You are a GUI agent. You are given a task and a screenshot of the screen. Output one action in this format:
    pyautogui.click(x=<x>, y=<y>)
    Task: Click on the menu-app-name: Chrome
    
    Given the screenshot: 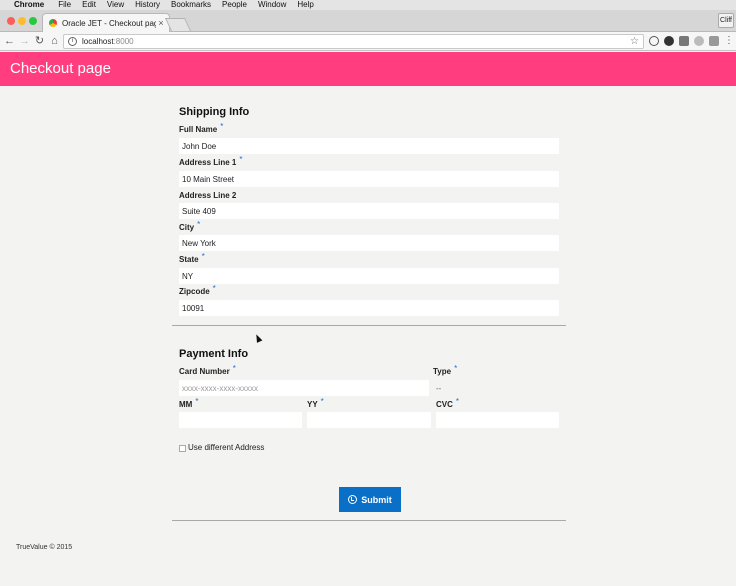 What is the action you would take?
    pyautogui.click(x=29, y=5)
    